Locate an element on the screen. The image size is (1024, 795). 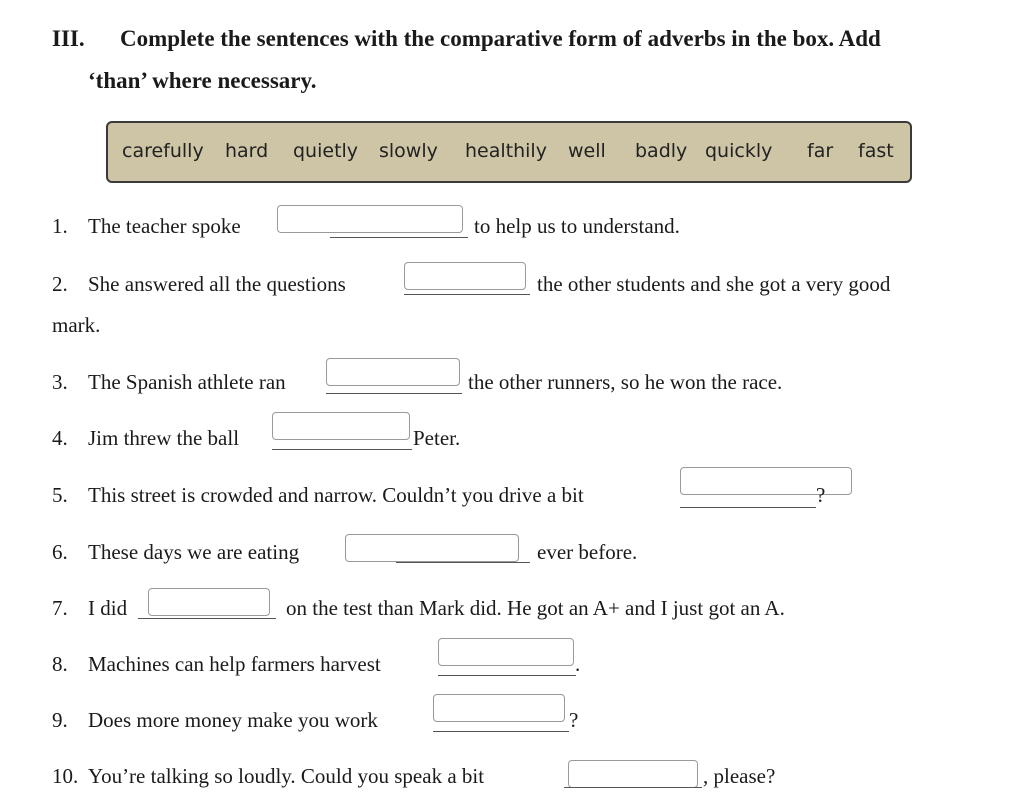
word-box-word: healthily is located at coordinates (506, 151).